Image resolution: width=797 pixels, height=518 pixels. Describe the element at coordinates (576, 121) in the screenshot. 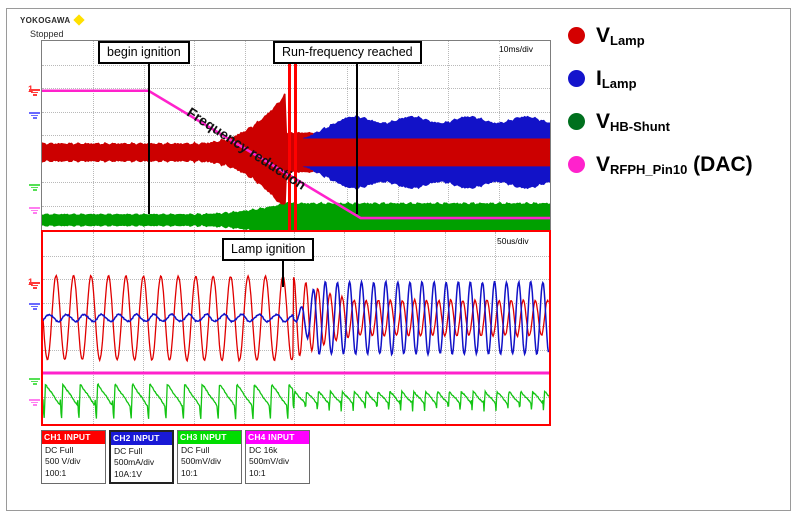

I see `legend-dot-v-hb-shunt` at that location.